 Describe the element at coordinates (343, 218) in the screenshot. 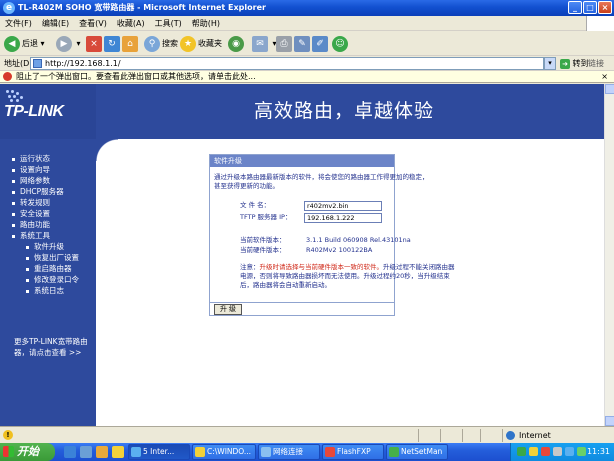

I see `tftp-ip-input: 192.168.1.222` at that location.